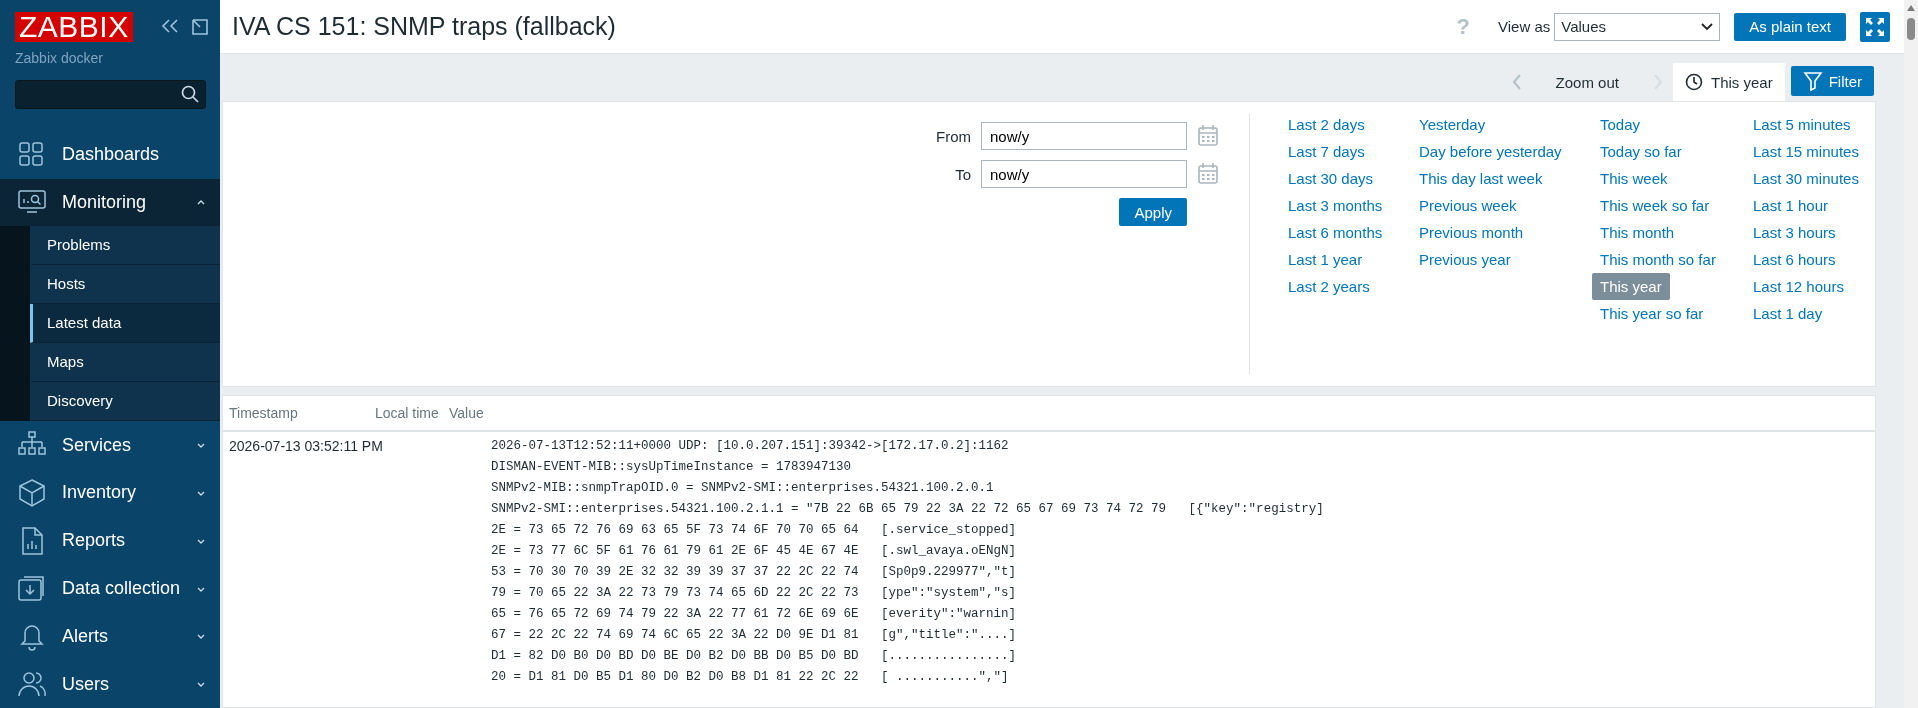 Image resolution: width=1918 pixels, height=708 pixels. I want to click on download-tray-icon, so click(32, 588).